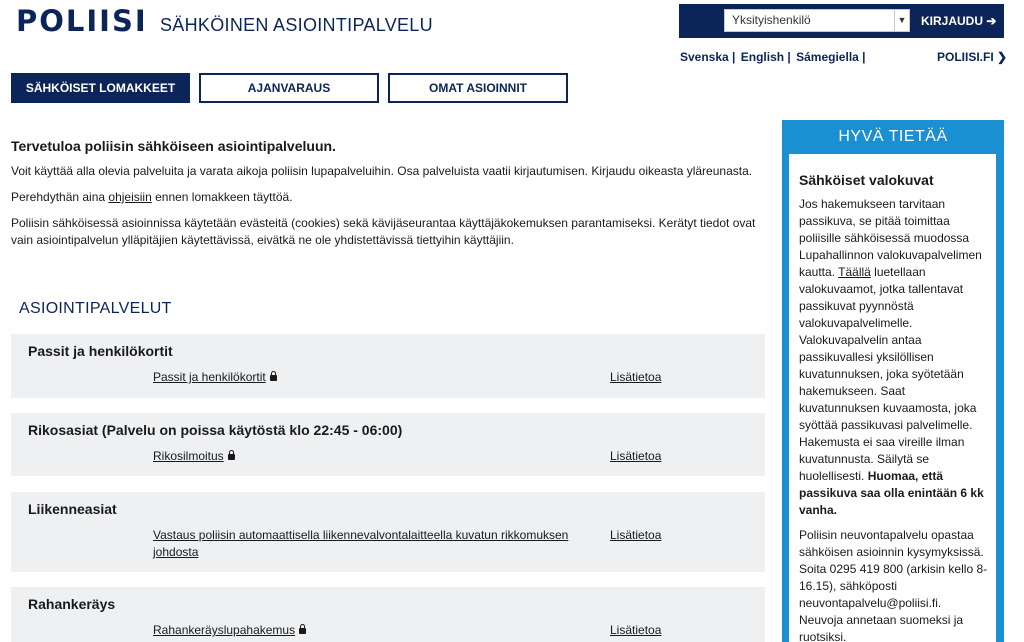 The image size is (1024, 642). Describe the element at coordinates (766, 57) in the screenshot. I see `lang-english: English |` at that location.